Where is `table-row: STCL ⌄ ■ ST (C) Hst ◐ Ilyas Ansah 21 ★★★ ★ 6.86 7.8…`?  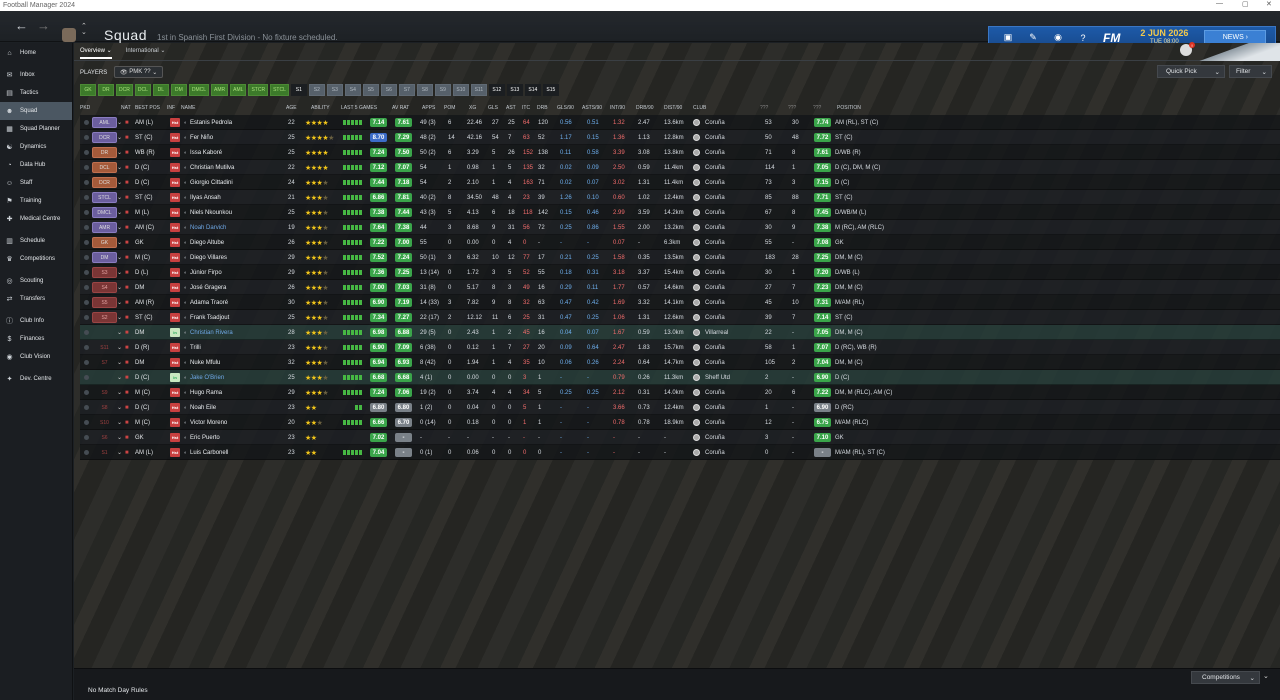 table-row: STCL ⌄ ■ ST (C) Hst ◐ Ilyas Ansah 21 ★★★ ★ 6.86 7.8… is located at coordinates (680, 197).